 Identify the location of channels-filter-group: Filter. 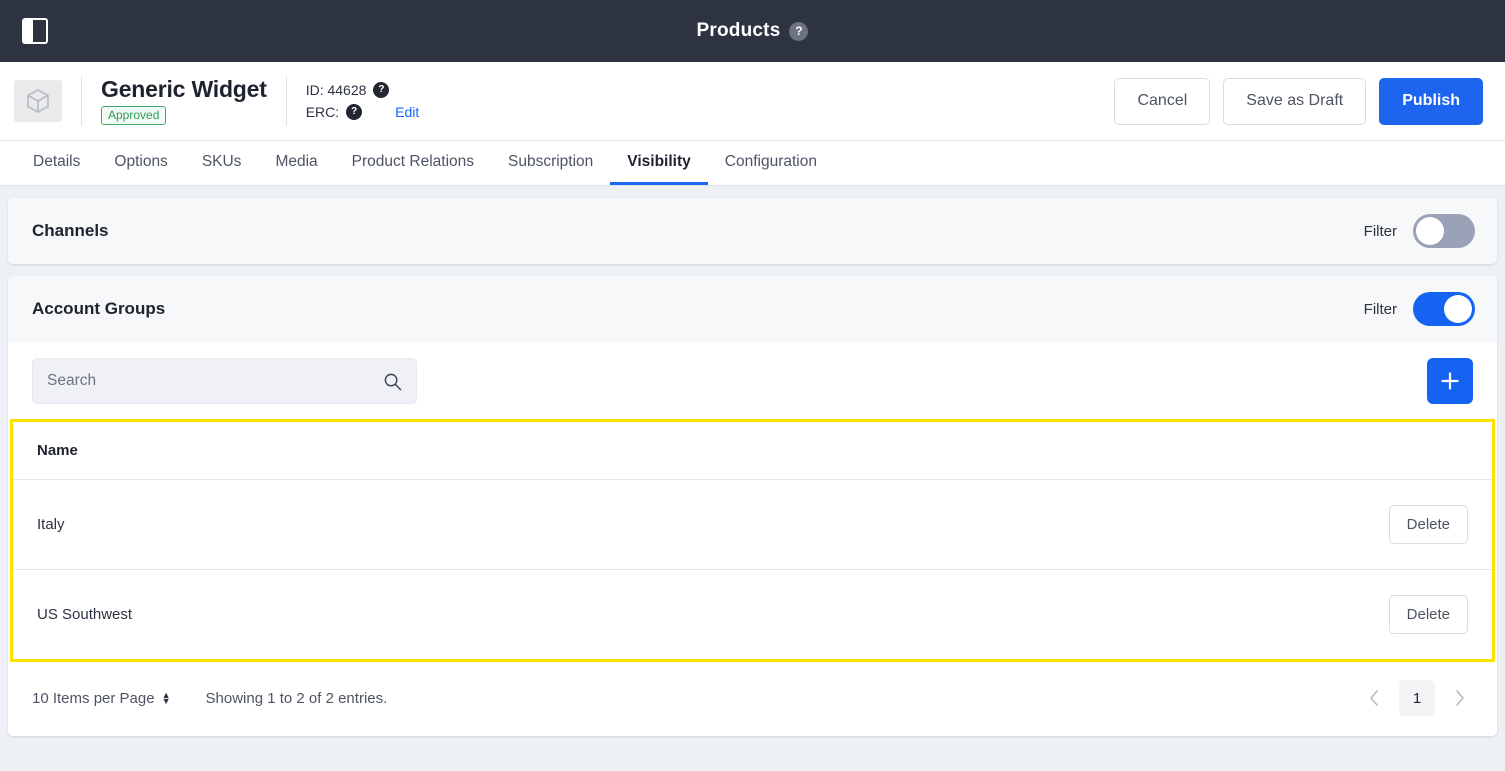
(1419, 231).